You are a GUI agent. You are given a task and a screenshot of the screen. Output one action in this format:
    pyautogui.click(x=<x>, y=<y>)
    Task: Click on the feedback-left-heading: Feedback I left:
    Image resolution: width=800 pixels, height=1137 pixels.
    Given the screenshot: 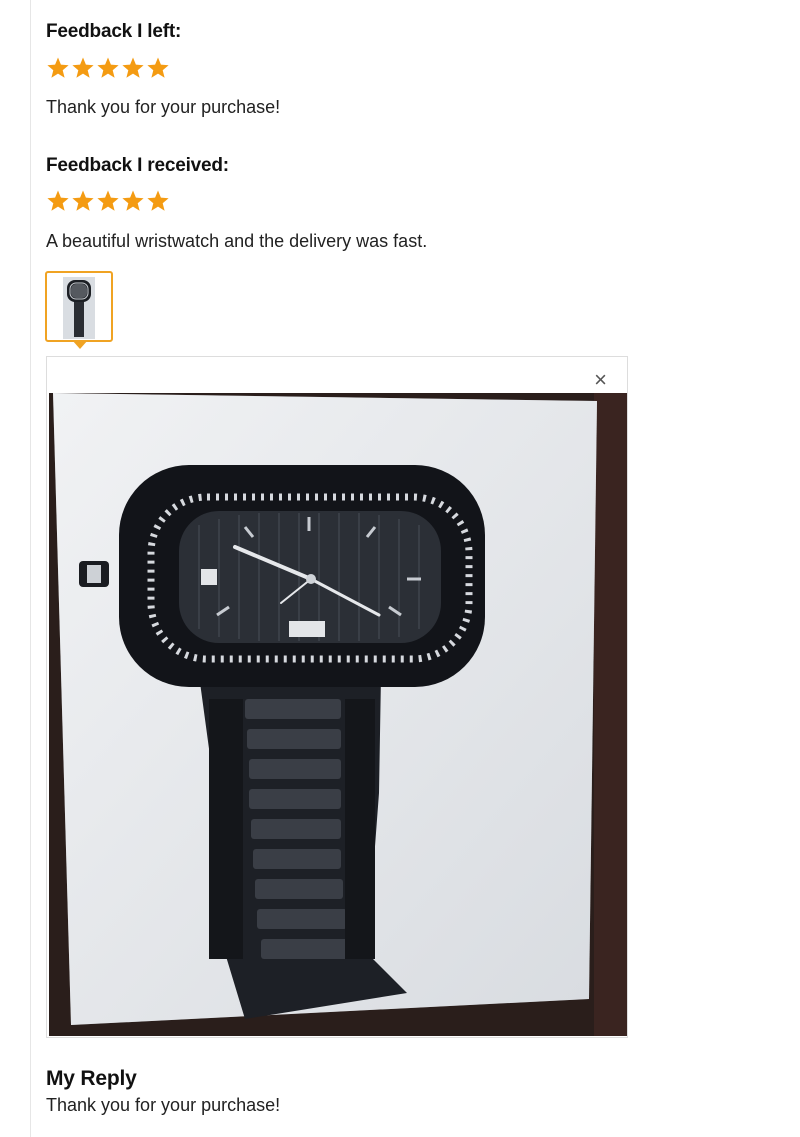 What is the action you would take?
    pyautogui.click(x=114, y=31)
    